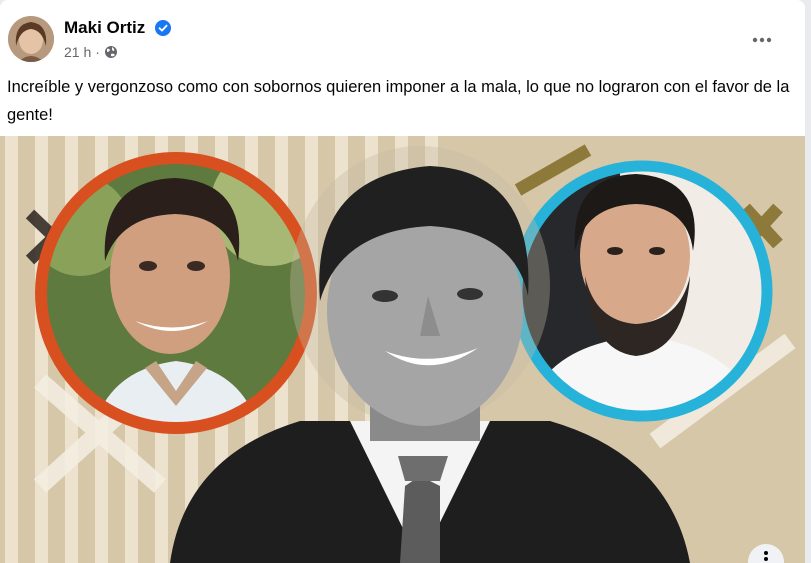 The width and height of the screenshot is (811, 563). I want to click on more-options-button, so click(762, 40).